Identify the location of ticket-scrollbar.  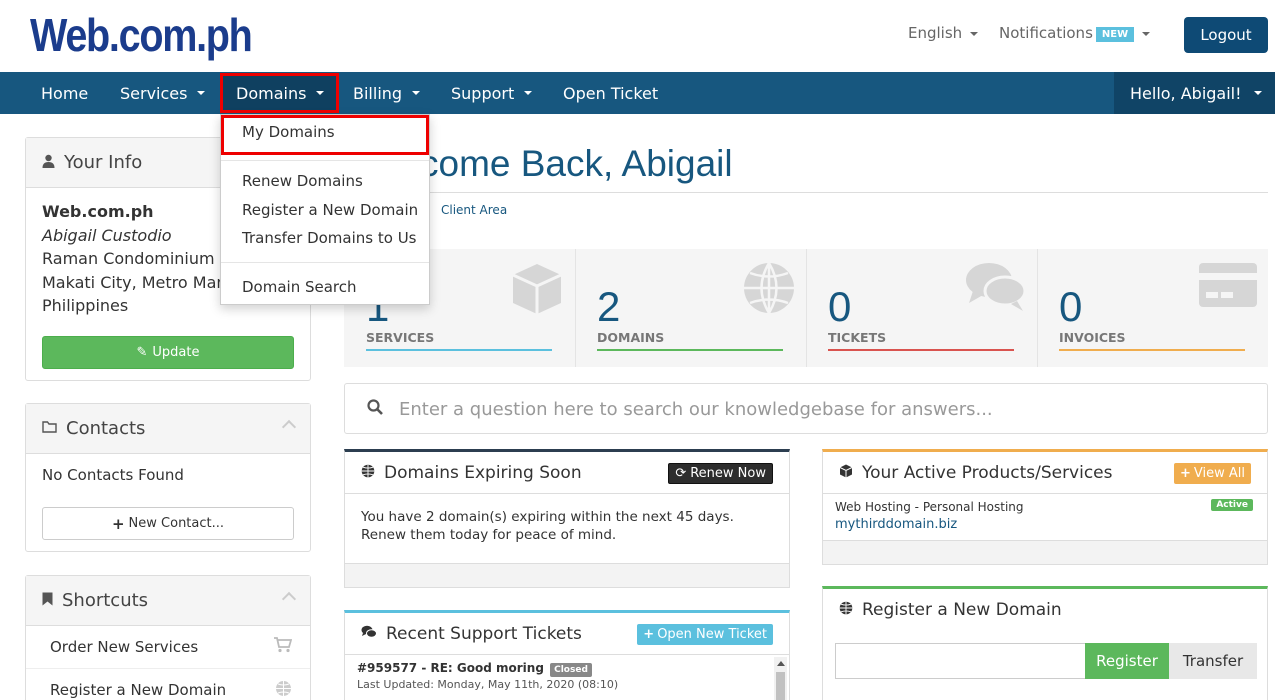
(780, 678).